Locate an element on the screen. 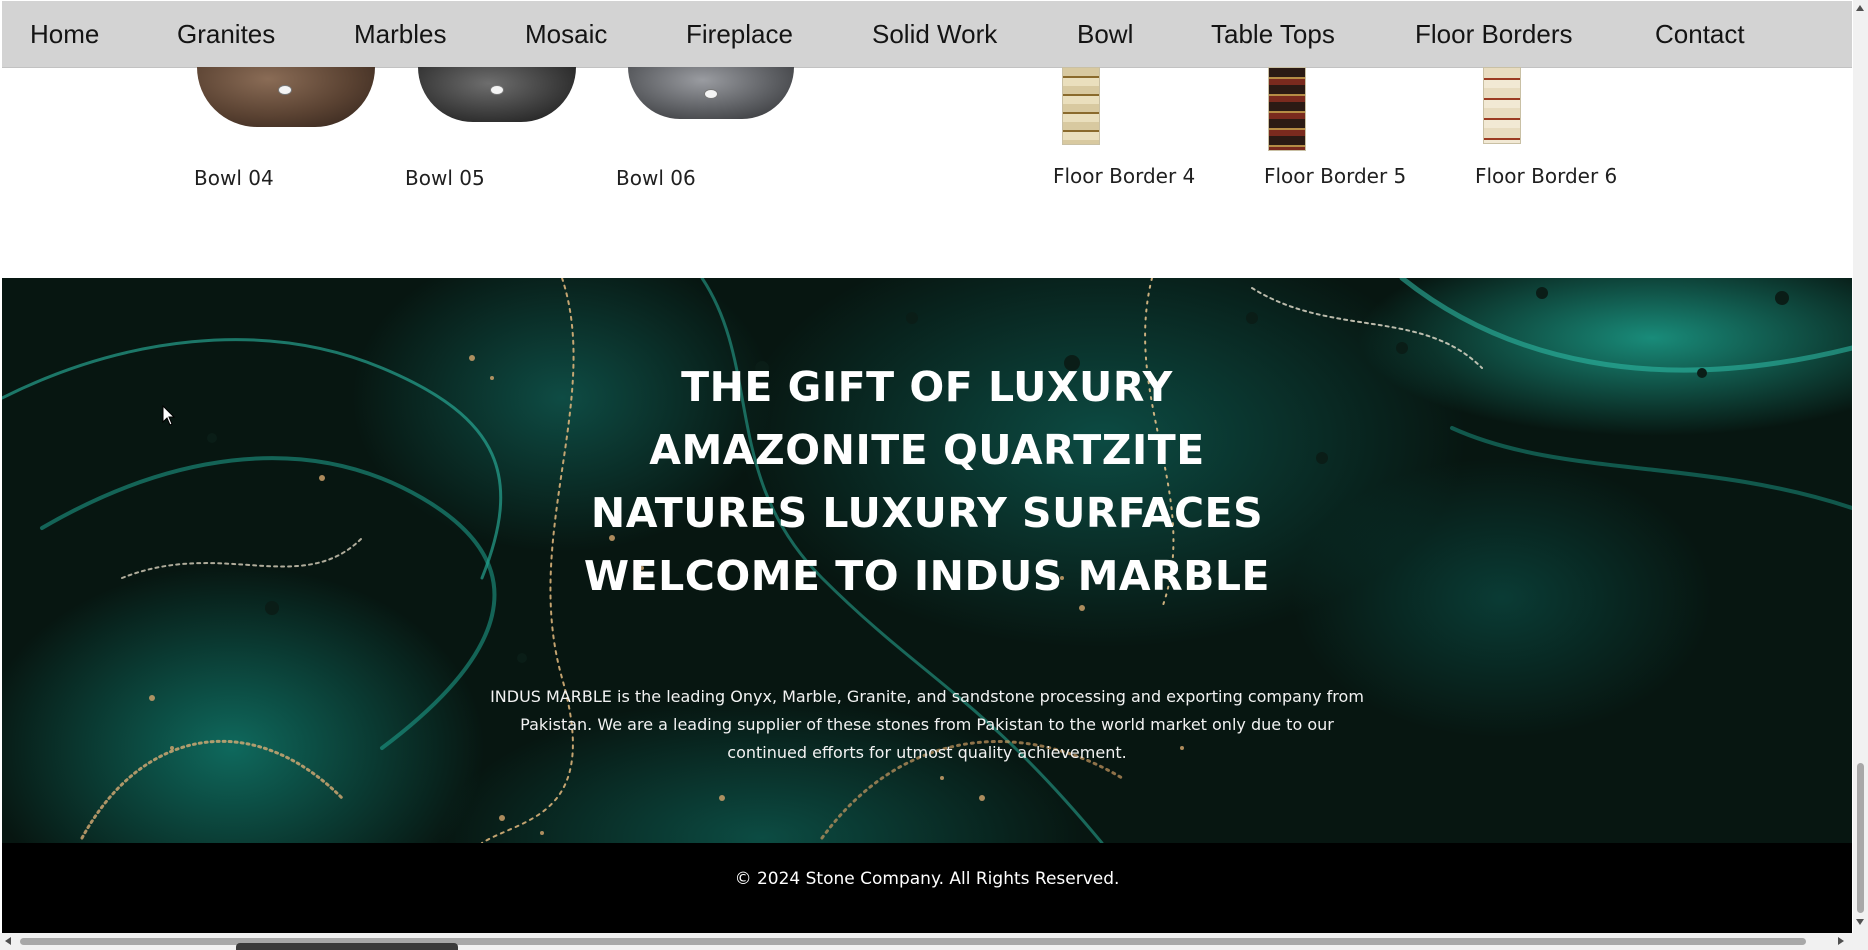 The image size is (1868, 950). vertical-scroll-thumb is located at coordinates (1860, 838).